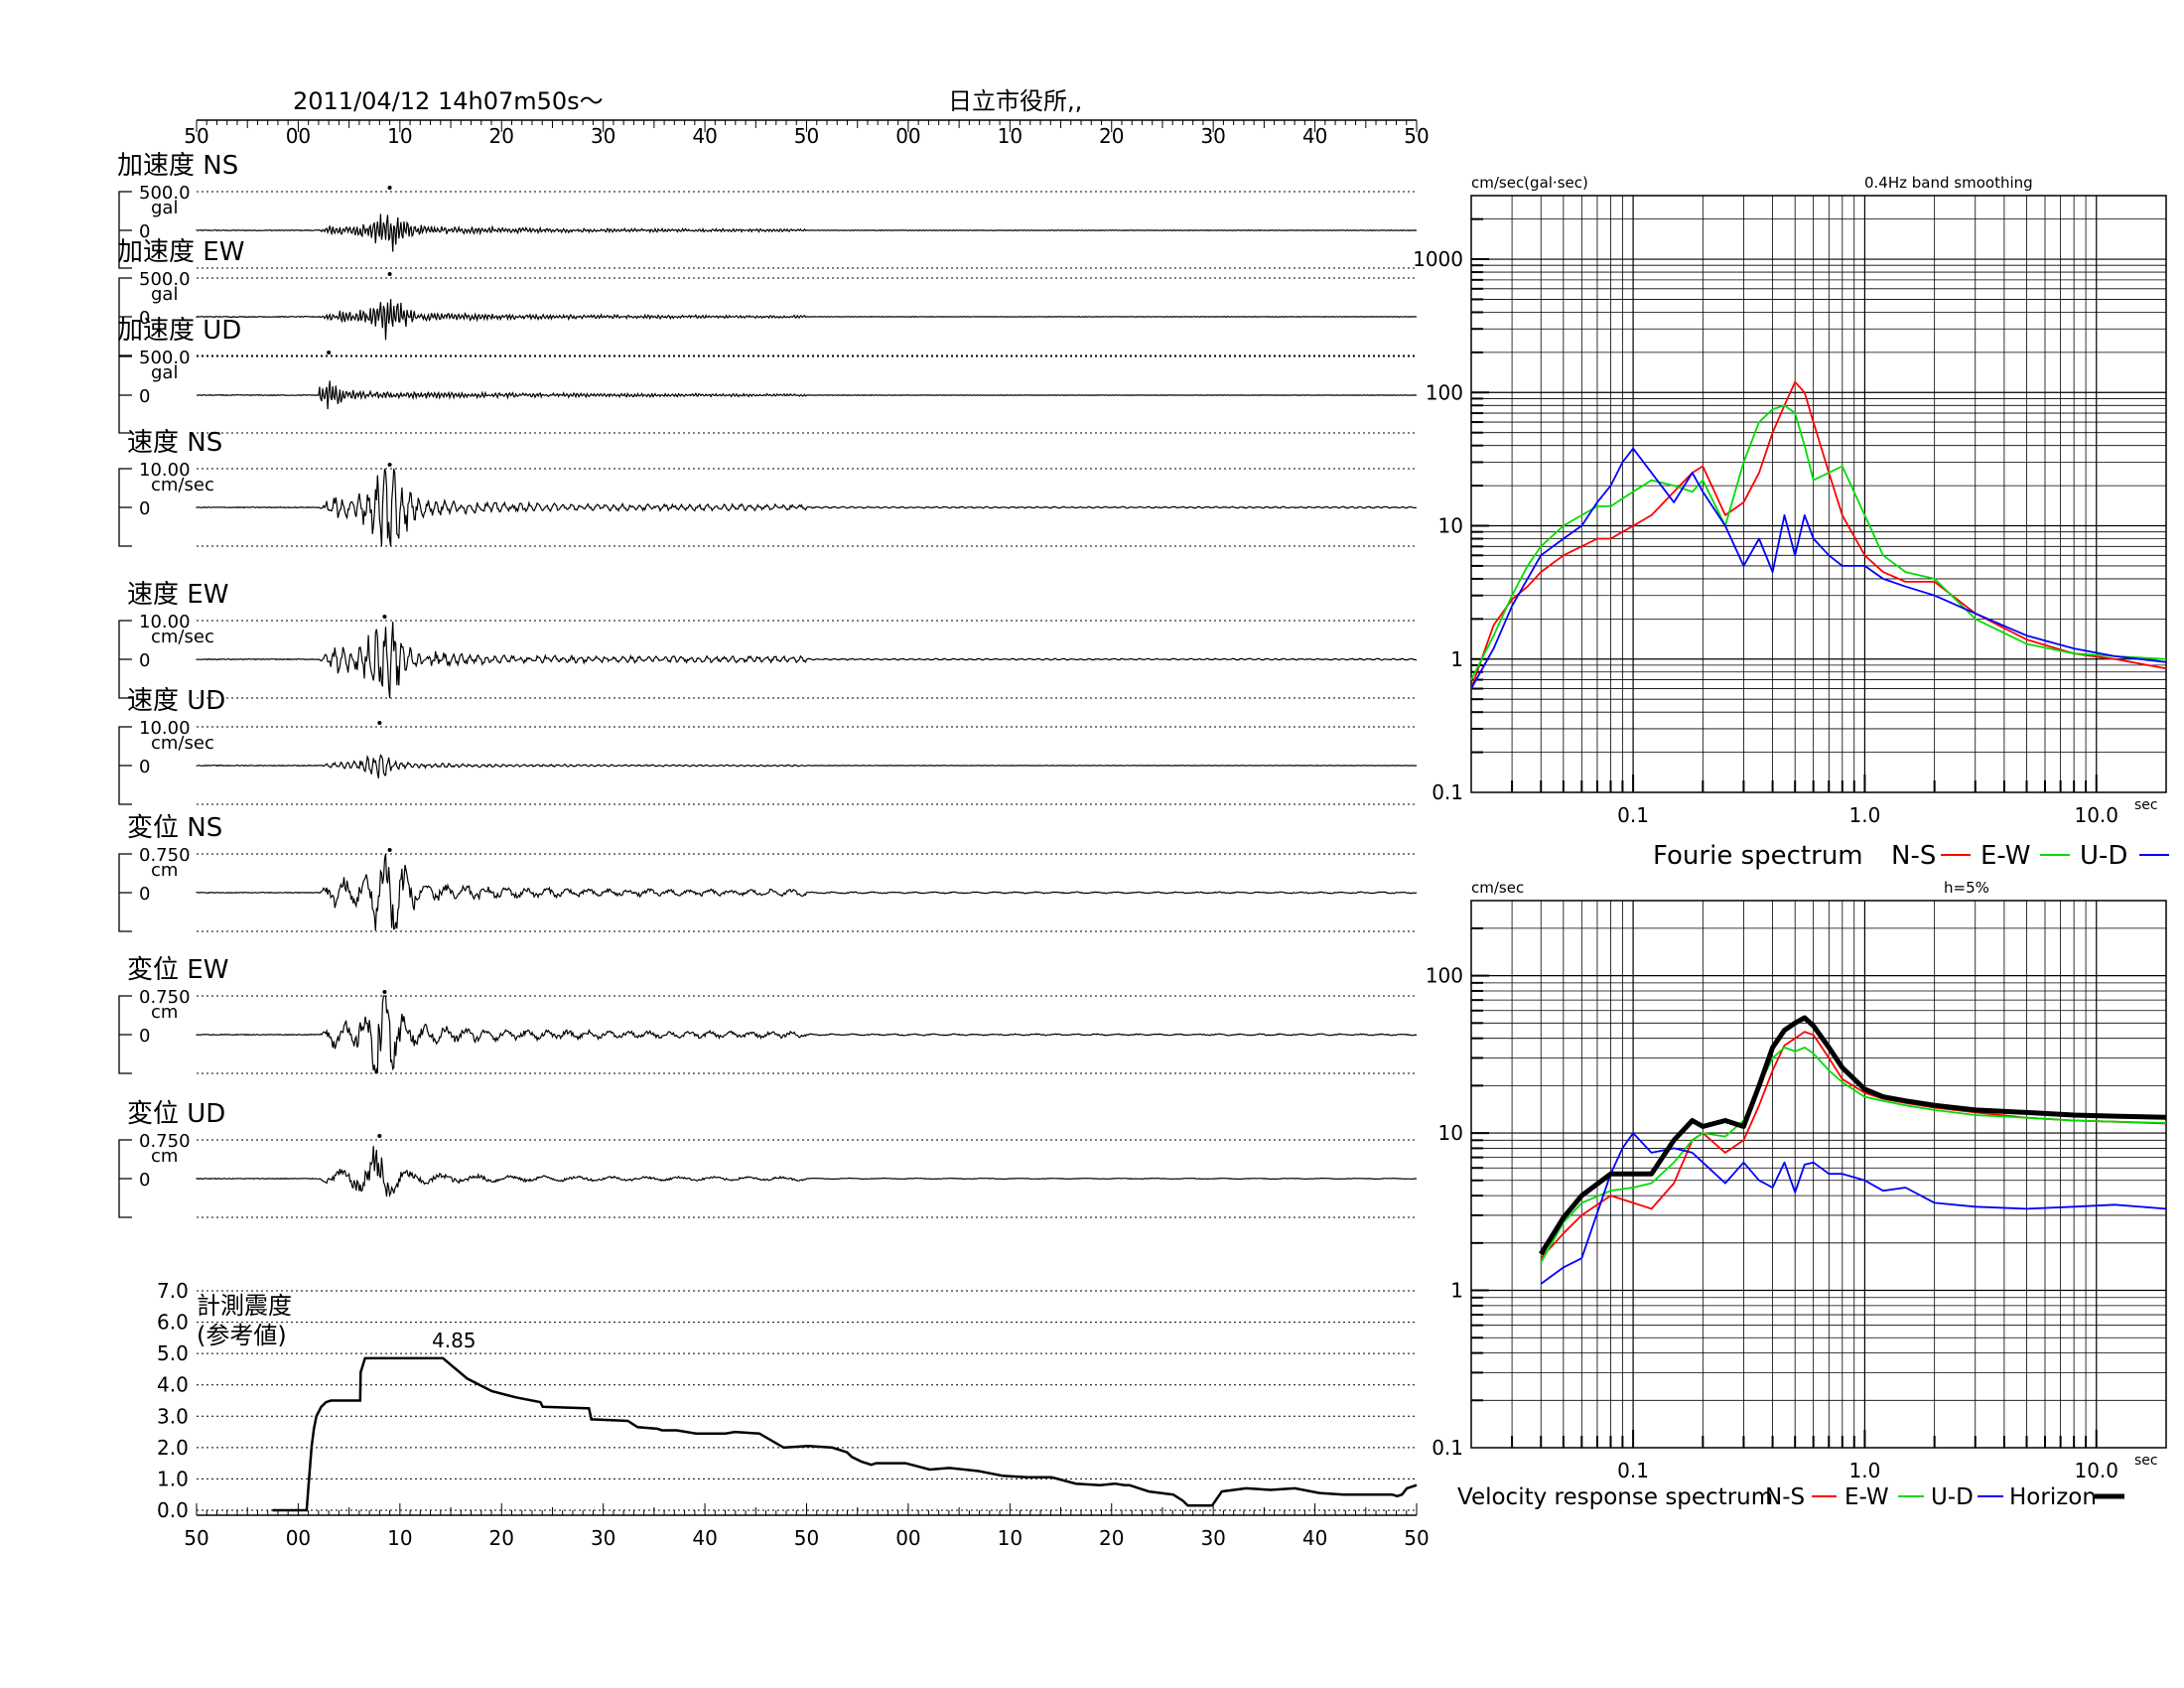  I want to click on spectrum-xtick-label: 1.0, so click(1865, 1470).